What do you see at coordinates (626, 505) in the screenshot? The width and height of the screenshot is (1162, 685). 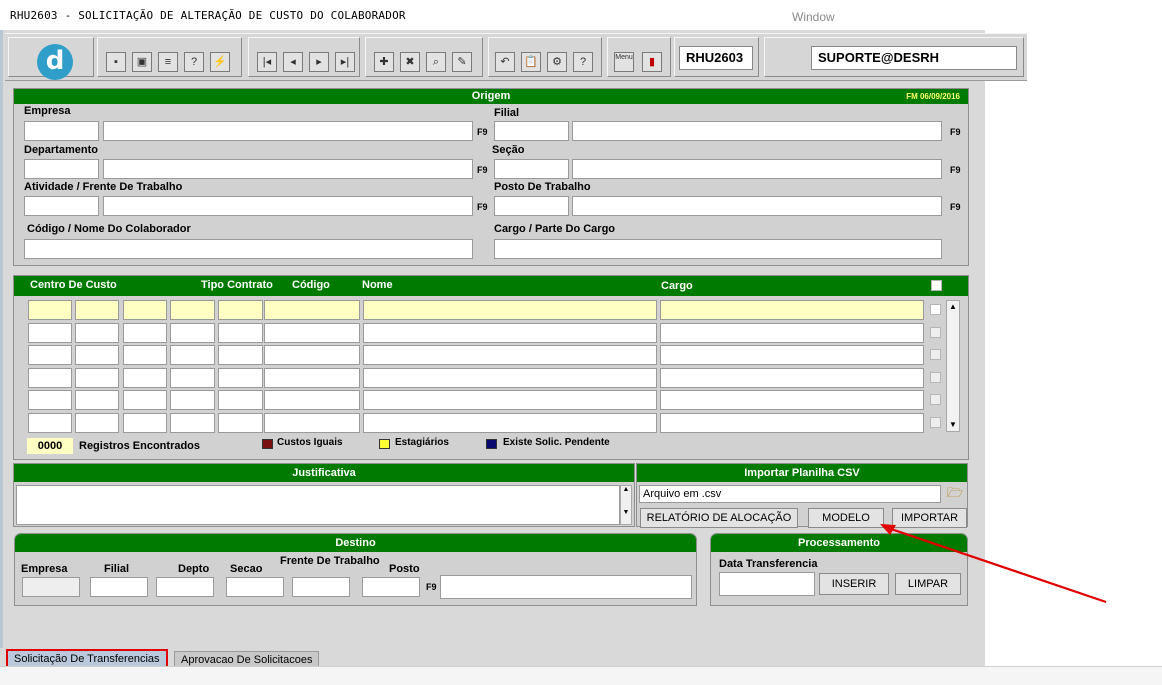 I see `justificativa-scrollbar: ▲ ▼` at bounding box center [626, 505].